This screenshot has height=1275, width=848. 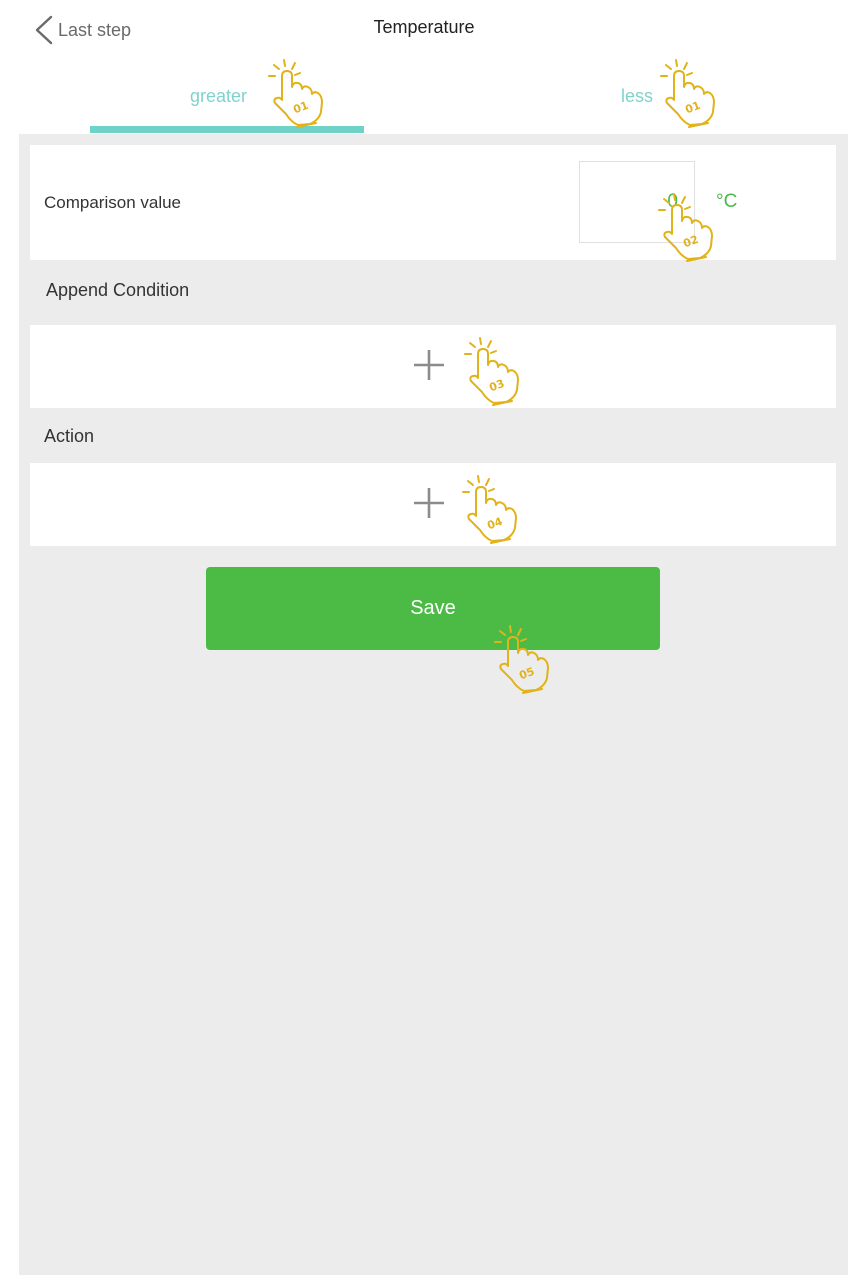 What do you see at coordinates (433, 608) in the screenshot?
I see `save-button: Save` at bounding box center [433, 608].